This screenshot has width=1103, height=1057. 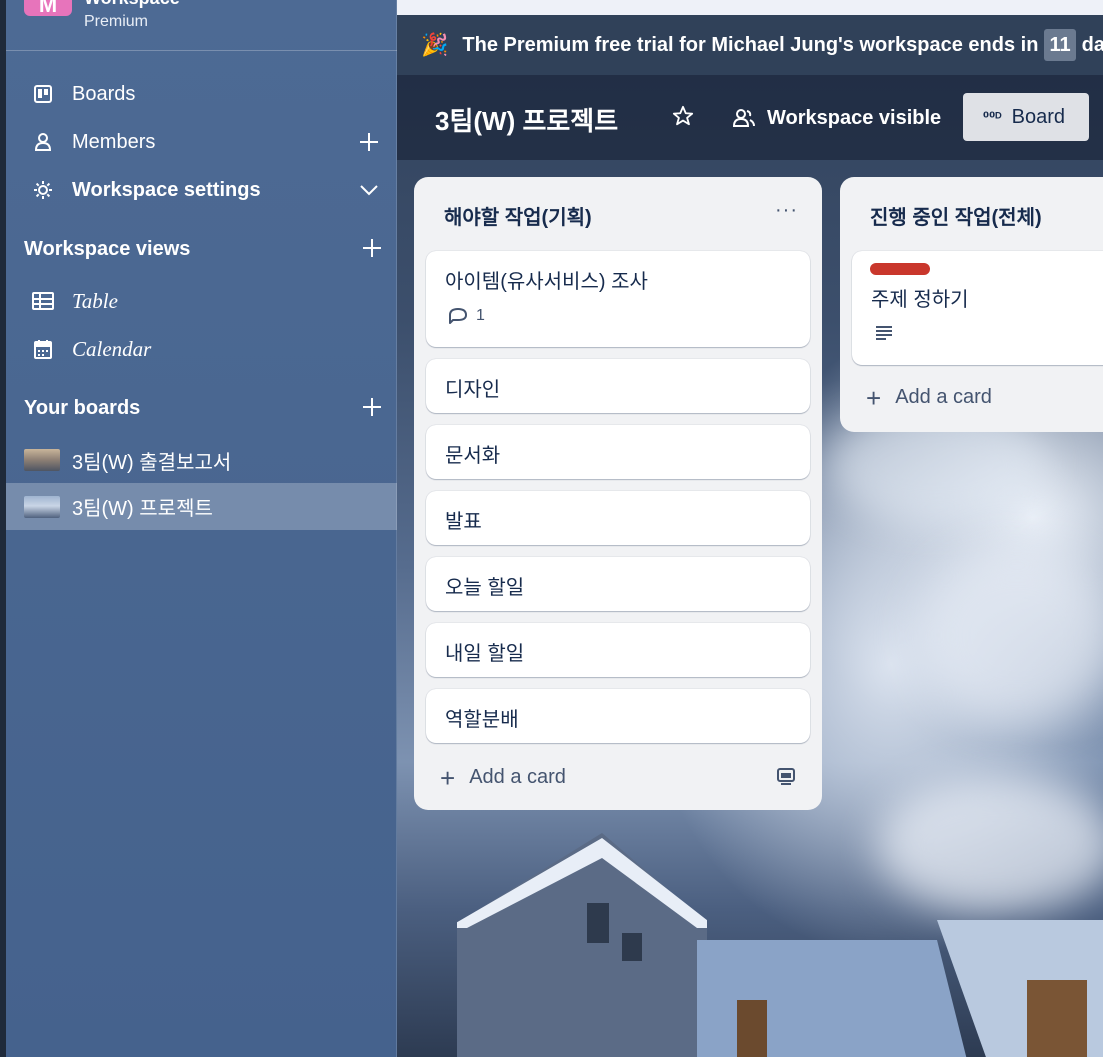 I want to click on visibility-button: Workspace visible, so click(x=837, y=118).